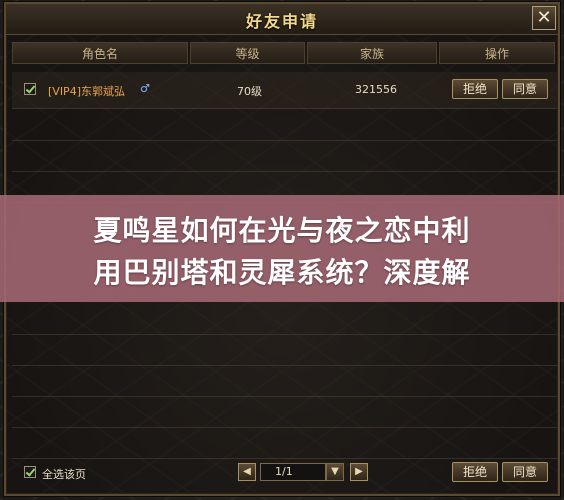  I want to click on dialog-title: 好友申请, so click(281, 21).